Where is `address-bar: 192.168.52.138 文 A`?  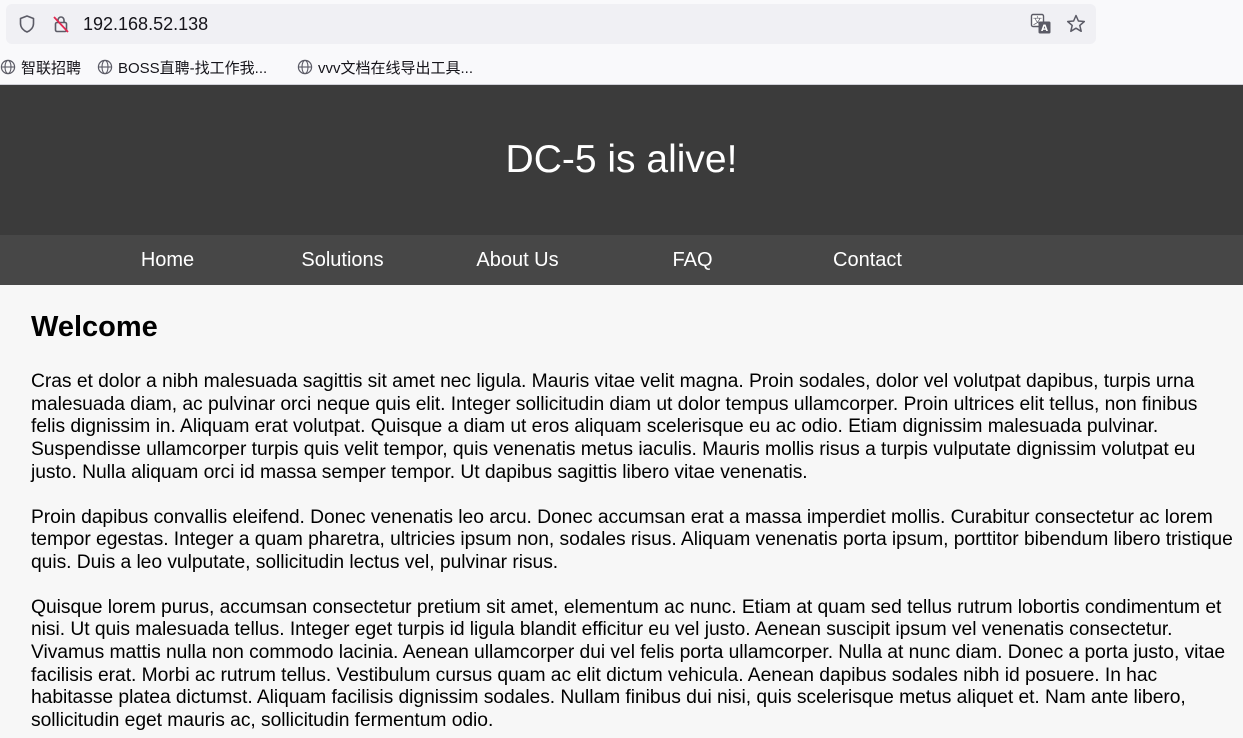
address-bar: 192.168.52.138 文 A is located at coordinates (551, 24).